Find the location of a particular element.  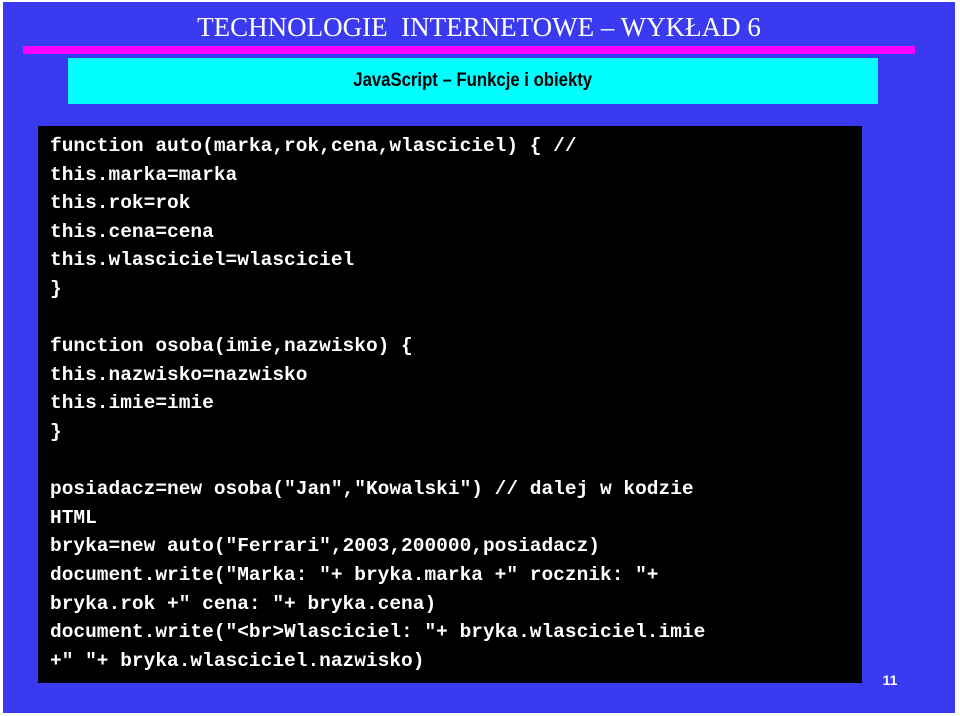

subtitle-banner: JavaScript – Funkcje i obiekty is located at coordinates (473, 81).